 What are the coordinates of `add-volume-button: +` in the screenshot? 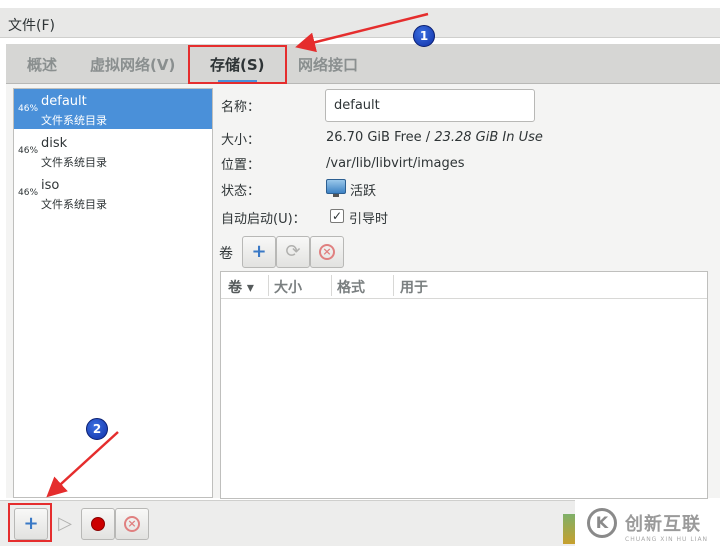 It's located at (259, 252).